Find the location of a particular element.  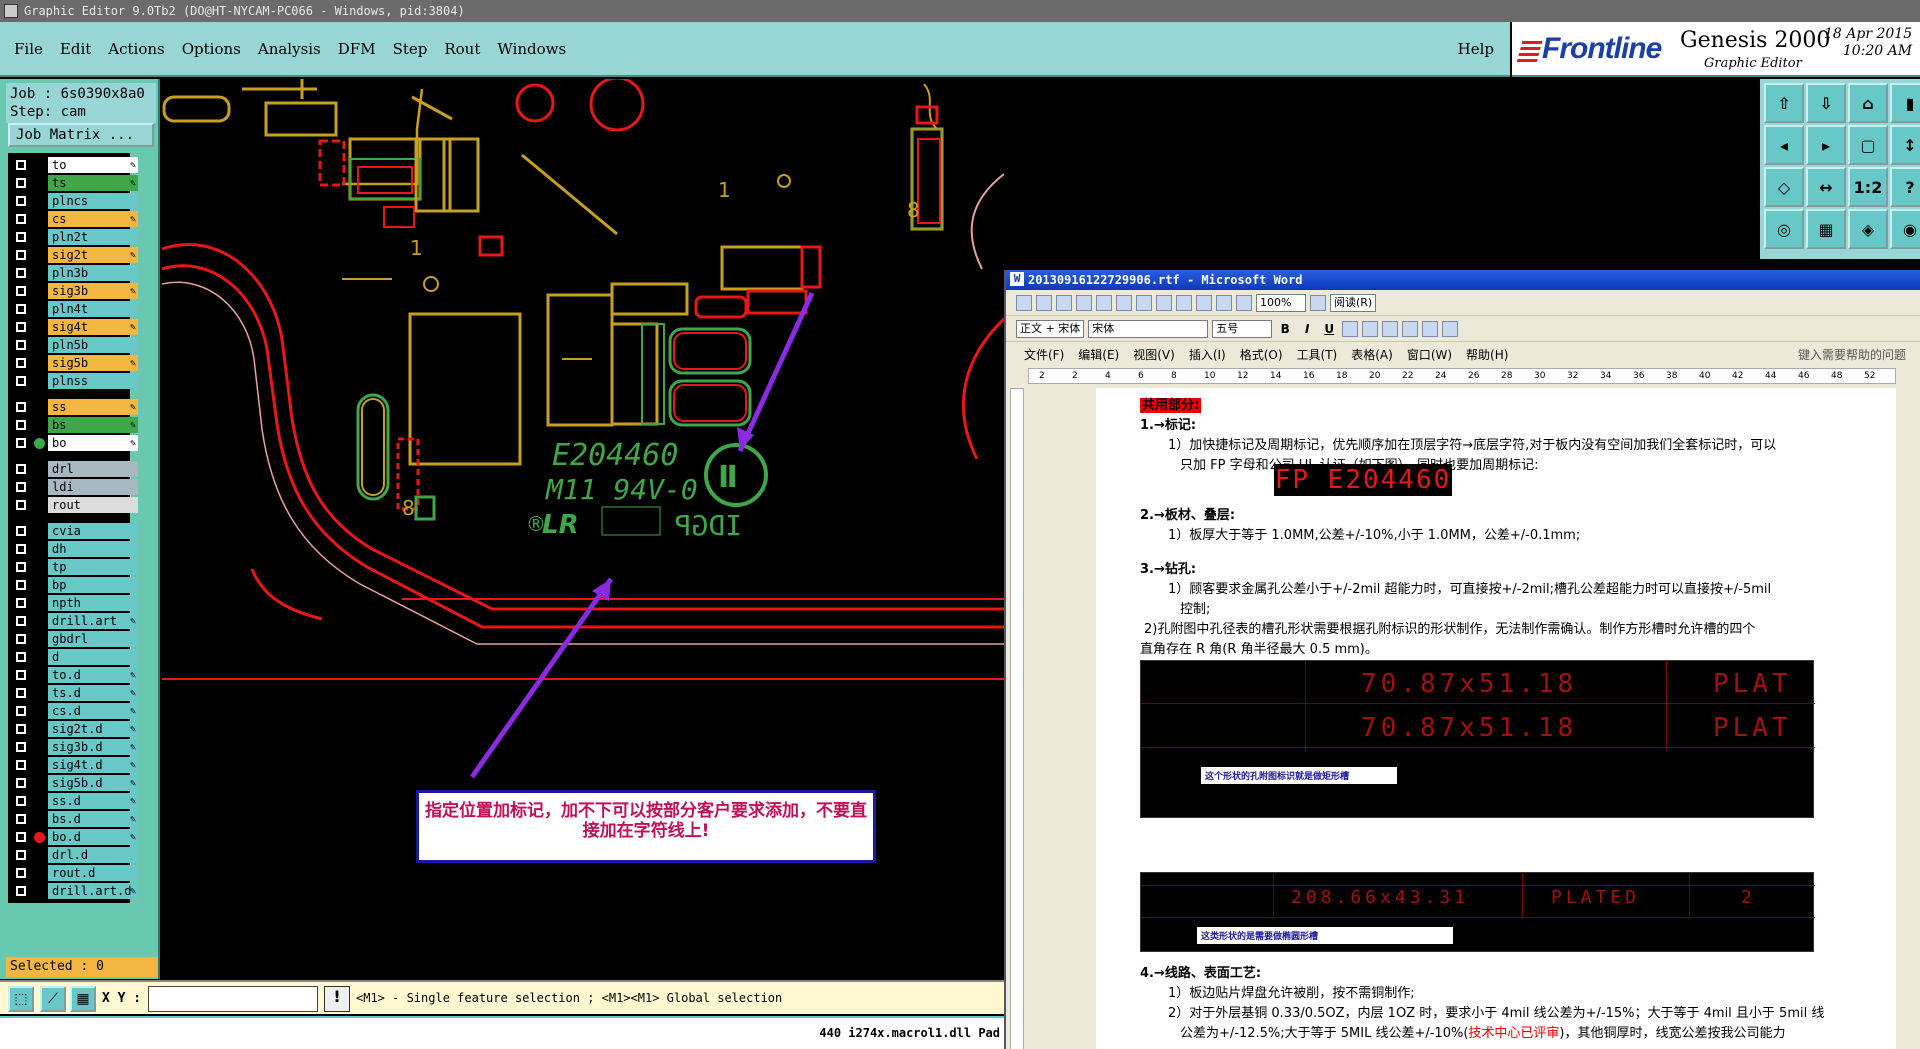

align-left-icon is located at coordinates (1350, 328).